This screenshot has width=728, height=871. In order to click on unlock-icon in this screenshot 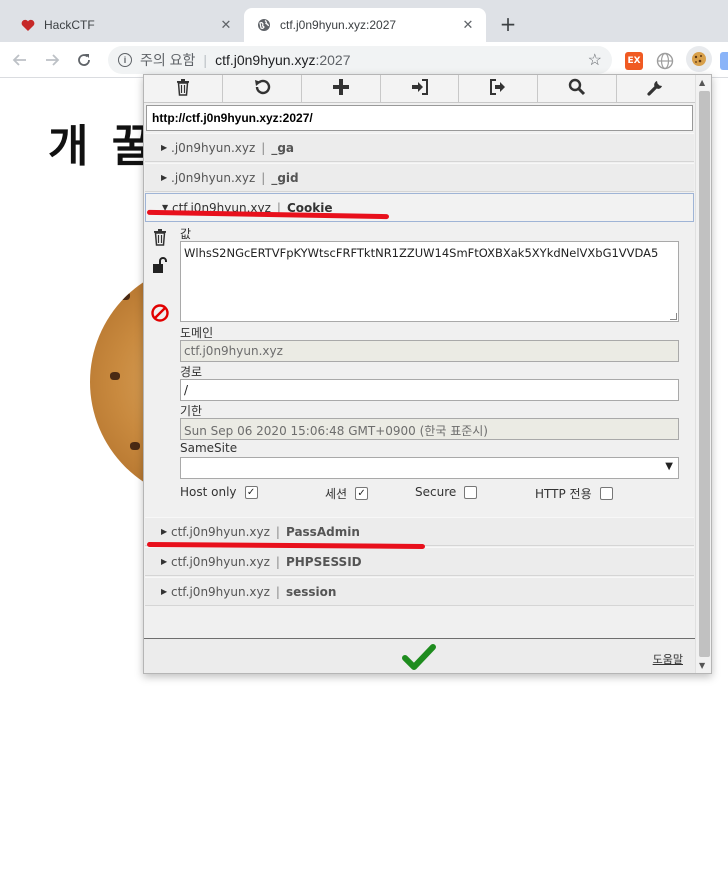, I will do `click(160, 267)`.